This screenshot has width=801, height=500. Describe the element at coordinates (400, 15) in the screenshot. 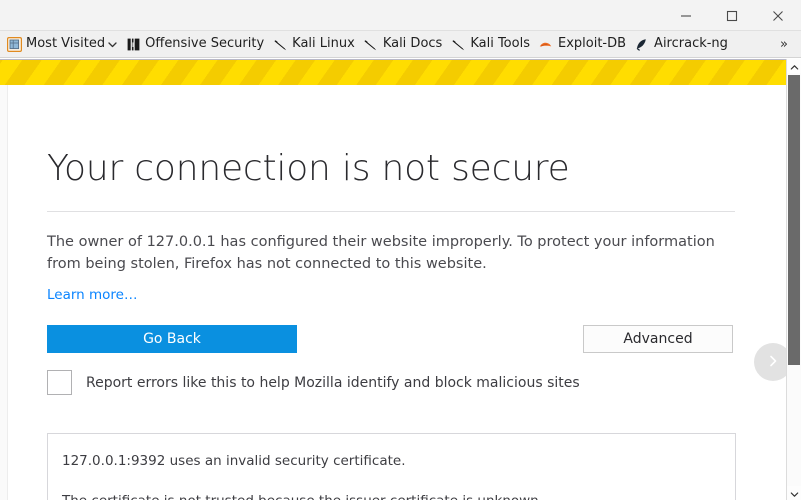

I see `title-bar` at that location.